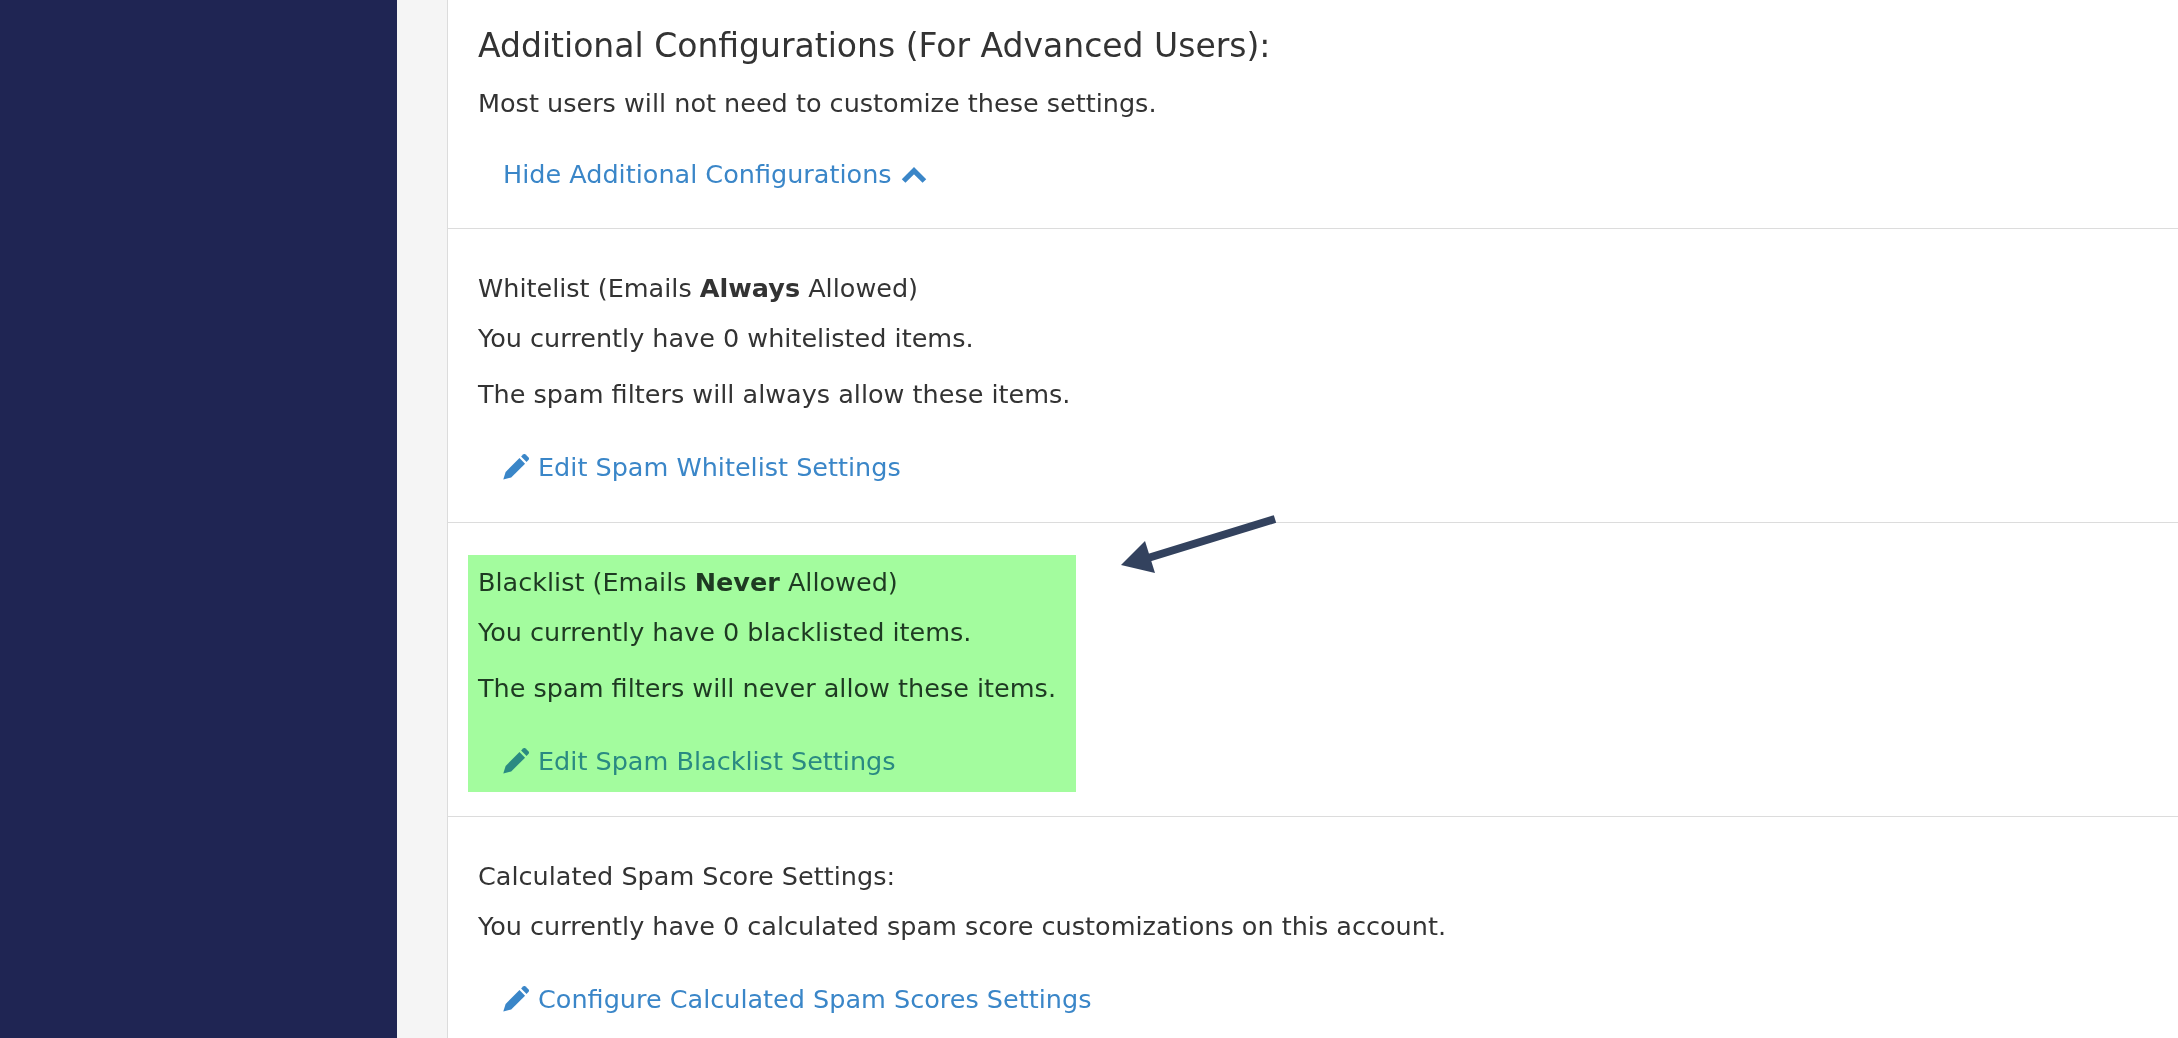  I want to click on section-text: You currently have 0 blacklisted items., so click(725, 632).